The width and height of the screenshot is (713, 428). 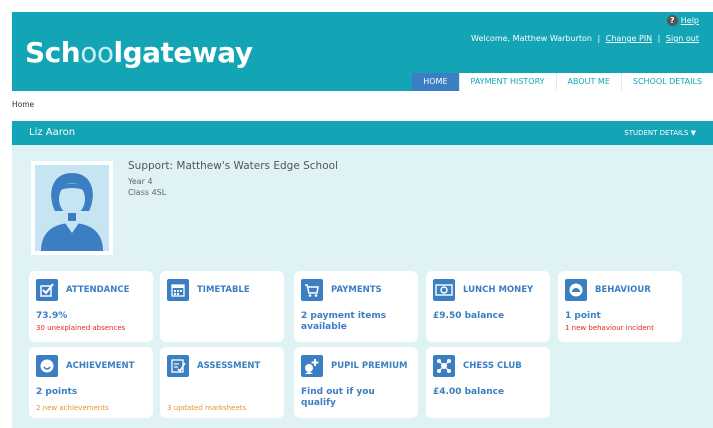 What do you see at coordinates (72, 408) in the screenshot?
I see `tile-note: 2 new achievements` at bounding box center [72, 408].